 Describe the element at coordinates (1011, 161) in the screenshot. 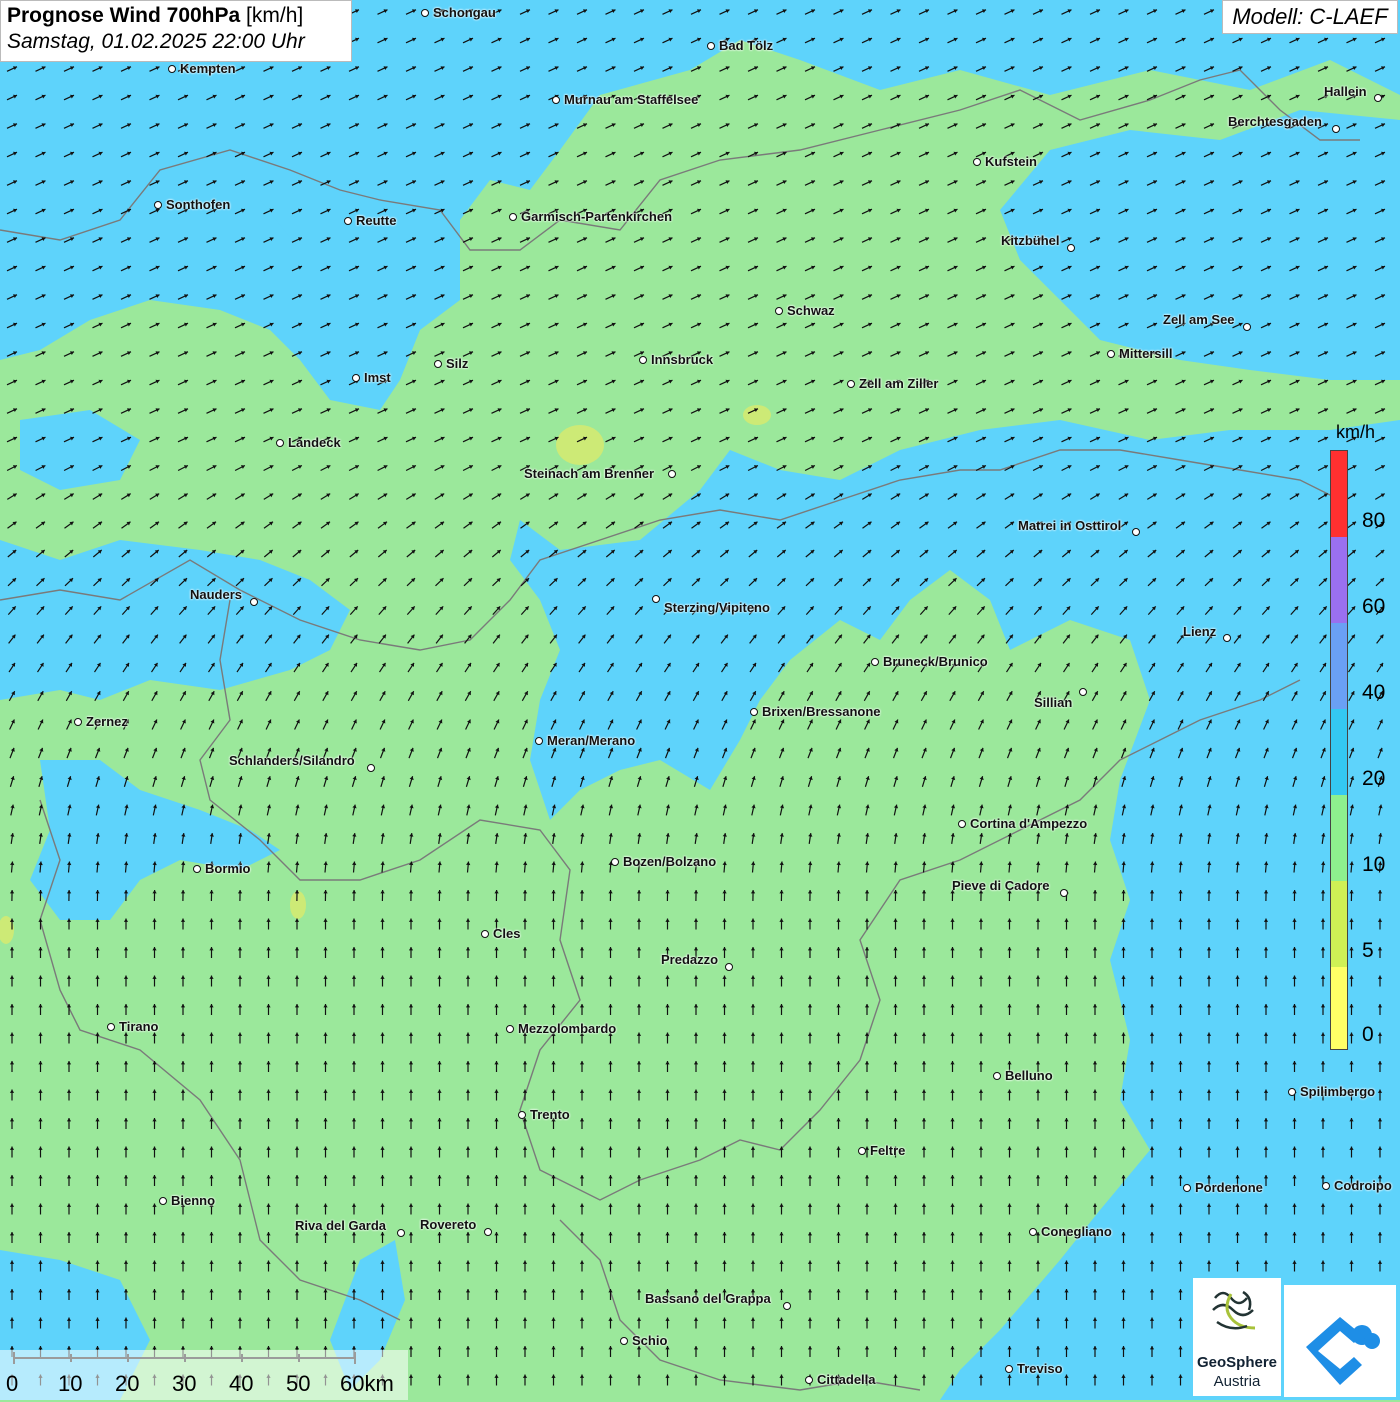

I see `city-label: Kufstein` at that location.